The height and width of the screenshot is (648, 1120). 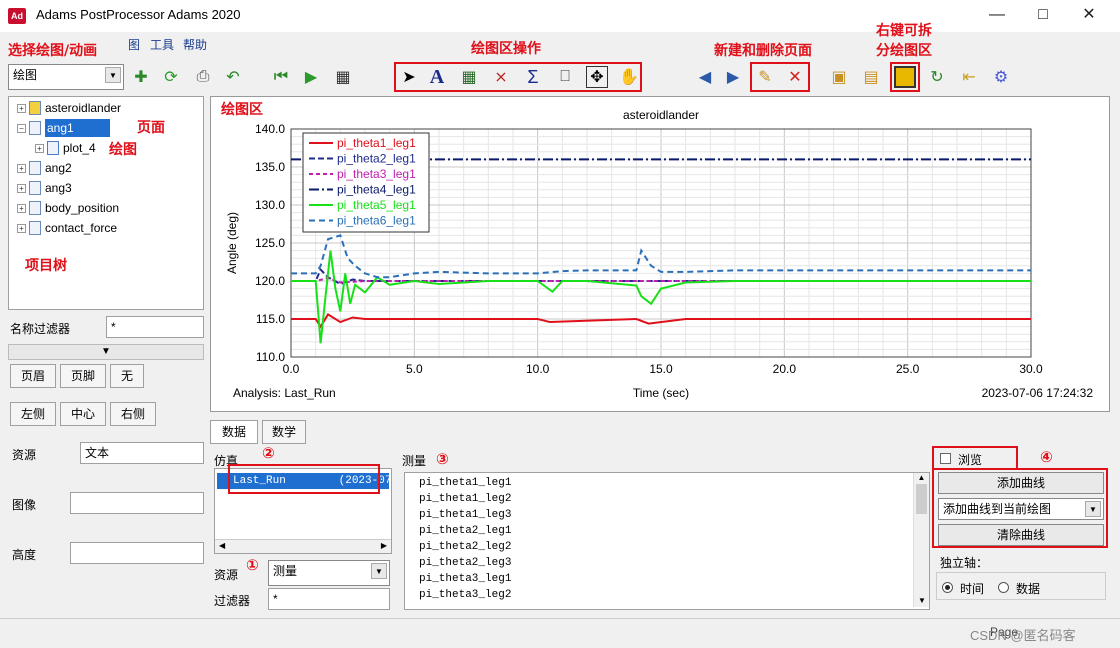 I want to click on measure-item: pi_theta1_leg1, so click(x=465, y=483).